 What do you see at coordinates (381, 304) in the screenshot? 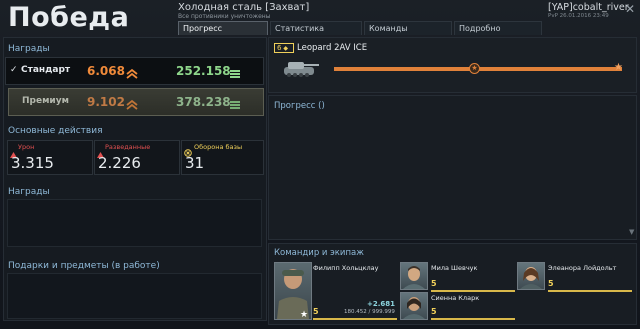
I see `commander-xp-gain: +2.681` at bounding box center [381, 304].